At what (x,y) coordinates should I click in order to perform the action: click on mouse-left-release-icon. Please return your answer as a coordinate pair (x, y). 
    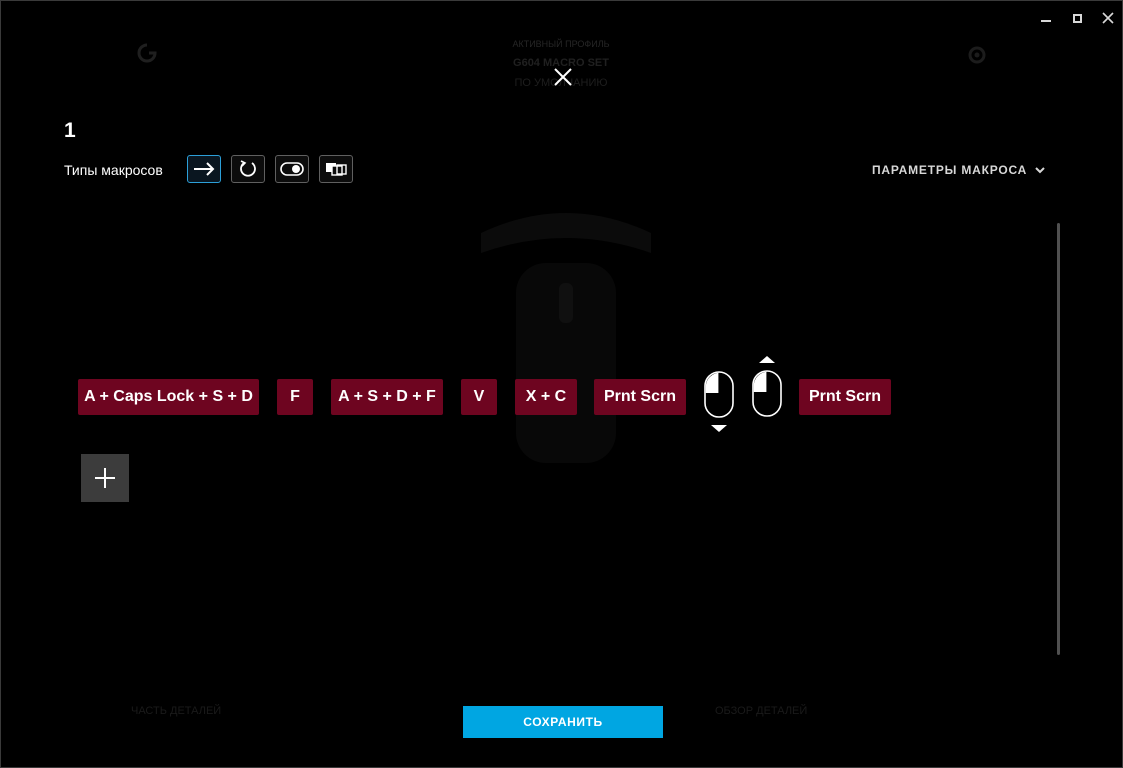
    Looking at the image, I should click on (767, 386).